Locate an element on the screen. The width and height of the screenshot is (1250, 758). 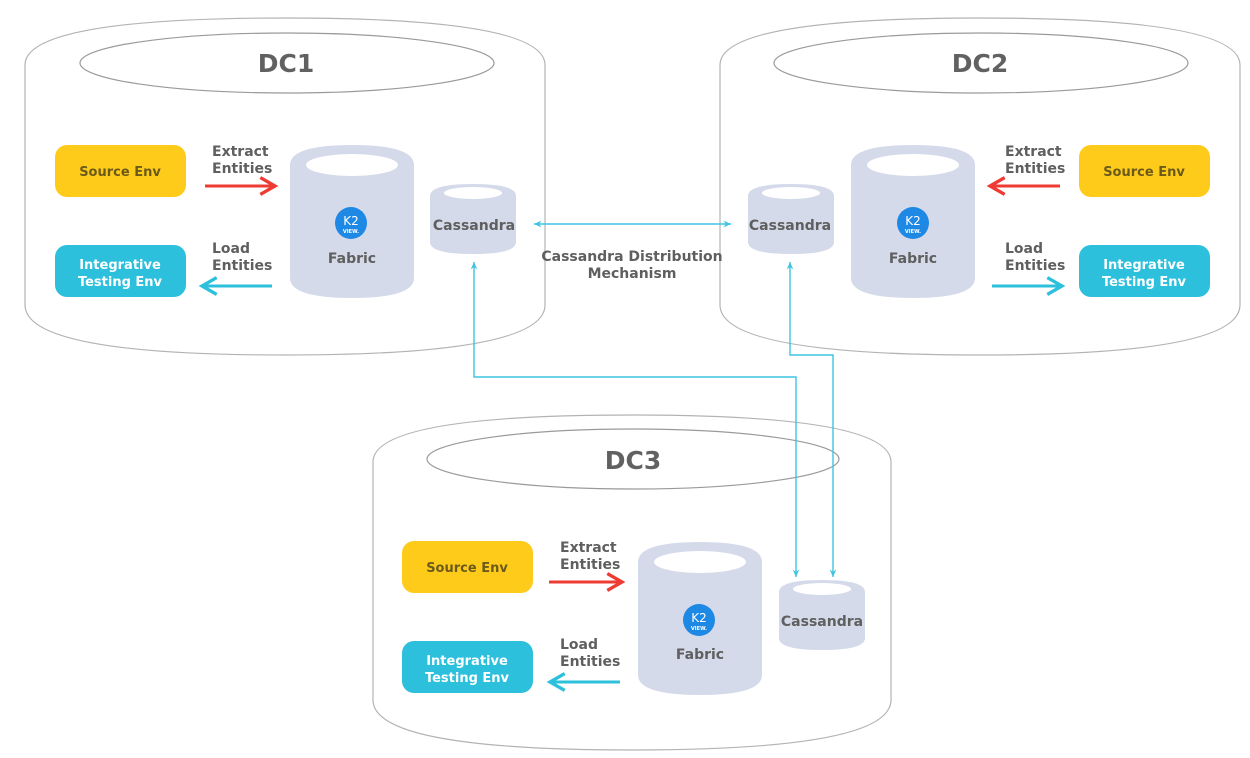
distribution-label-1: Cassandra Distribution is located at coordinates (631, 257).